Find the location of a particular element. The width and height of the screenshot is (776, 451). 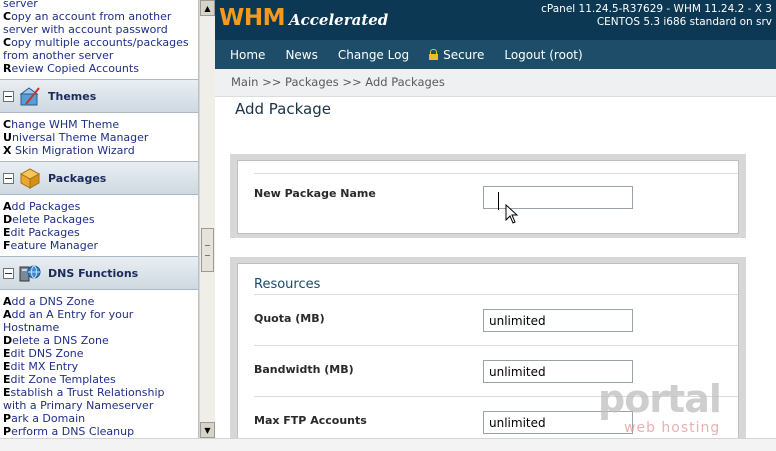

sidebar-link-edit-zone-templates: Edit Zone Templates is located at coordinates (99, 379).